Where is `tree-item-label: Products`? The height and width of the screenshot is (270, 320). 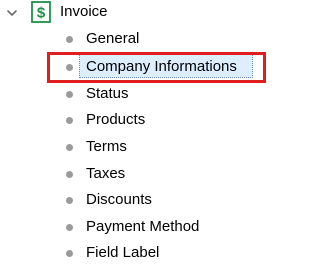 tree-item-label: Products is located at coordinates (116, 119).